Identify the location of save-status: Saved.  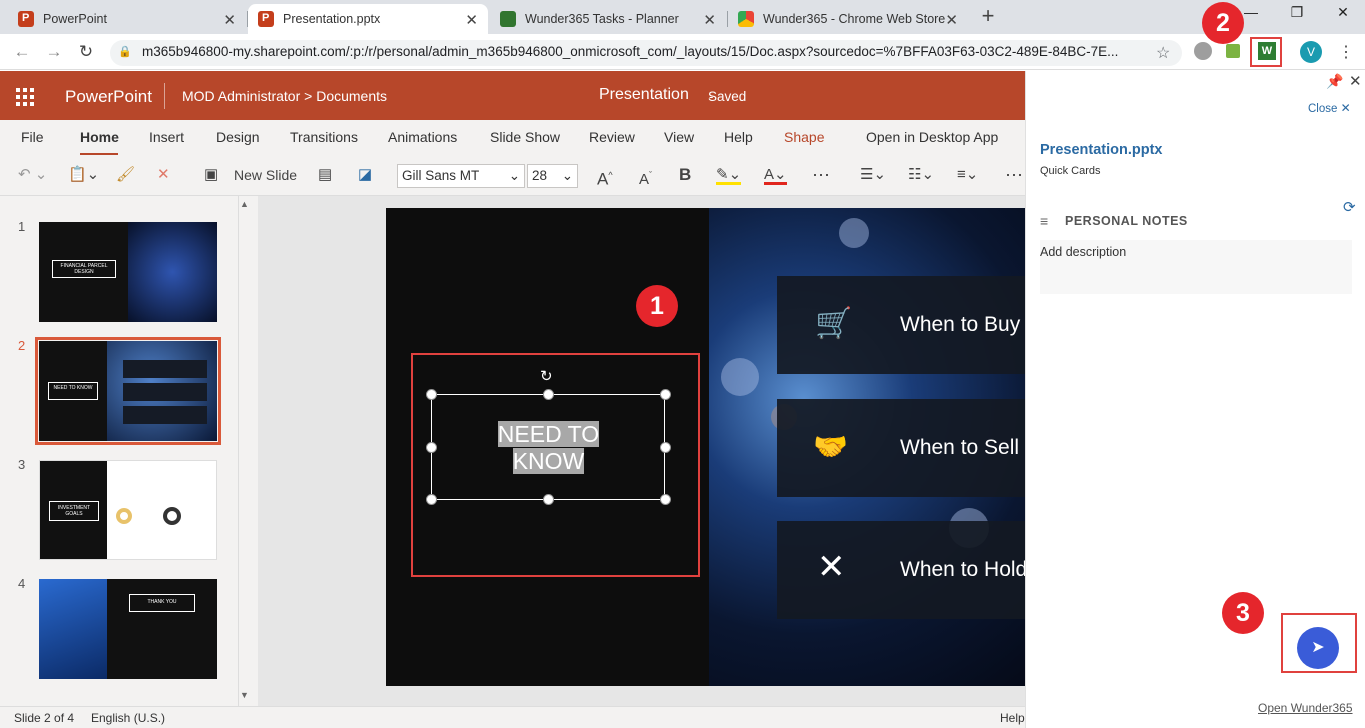
(727, 96).